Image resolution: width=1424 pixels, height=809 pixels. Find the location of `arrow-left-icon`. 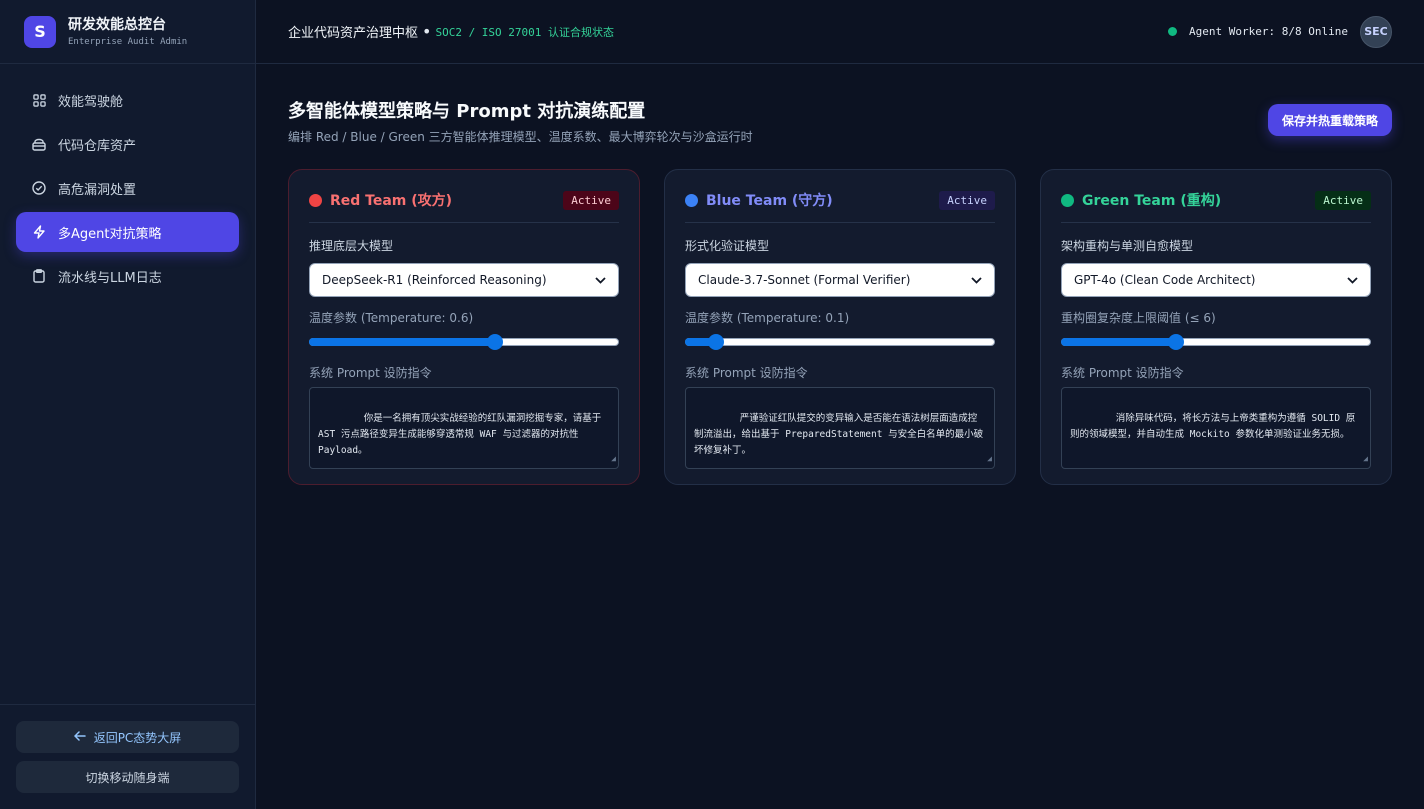

arrow-left-icon is located at coordinates (79, 737).